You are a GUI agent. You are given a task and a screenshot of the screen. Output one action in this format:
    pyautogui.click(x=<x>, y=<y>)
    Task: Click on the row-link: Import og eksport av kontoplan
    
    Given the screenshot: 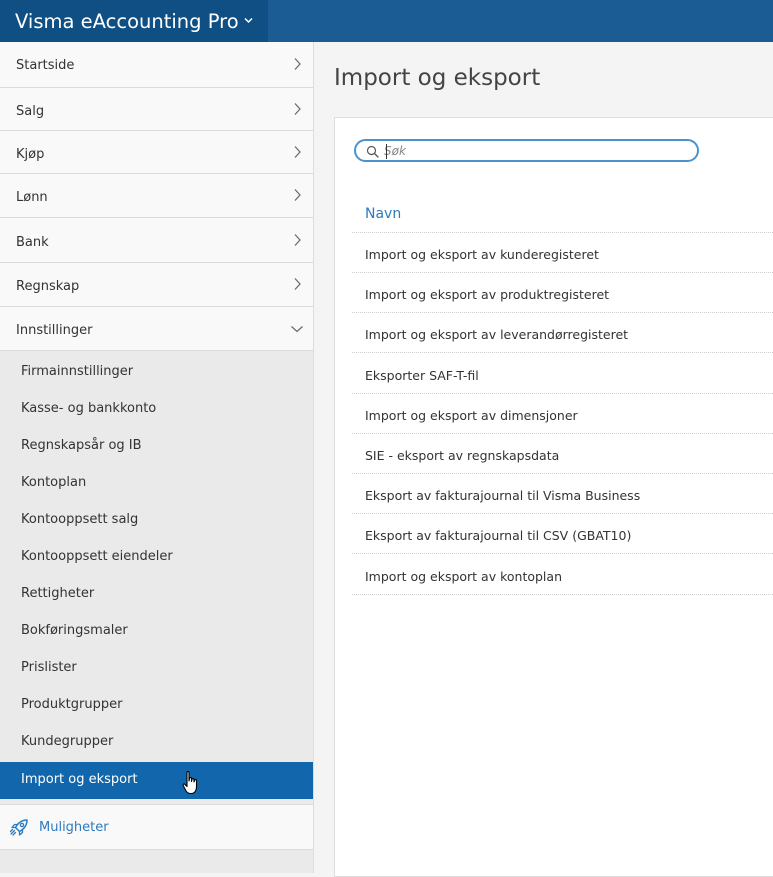 What is the action you would take?
    pyautogui.click(x=463, y=576)
    